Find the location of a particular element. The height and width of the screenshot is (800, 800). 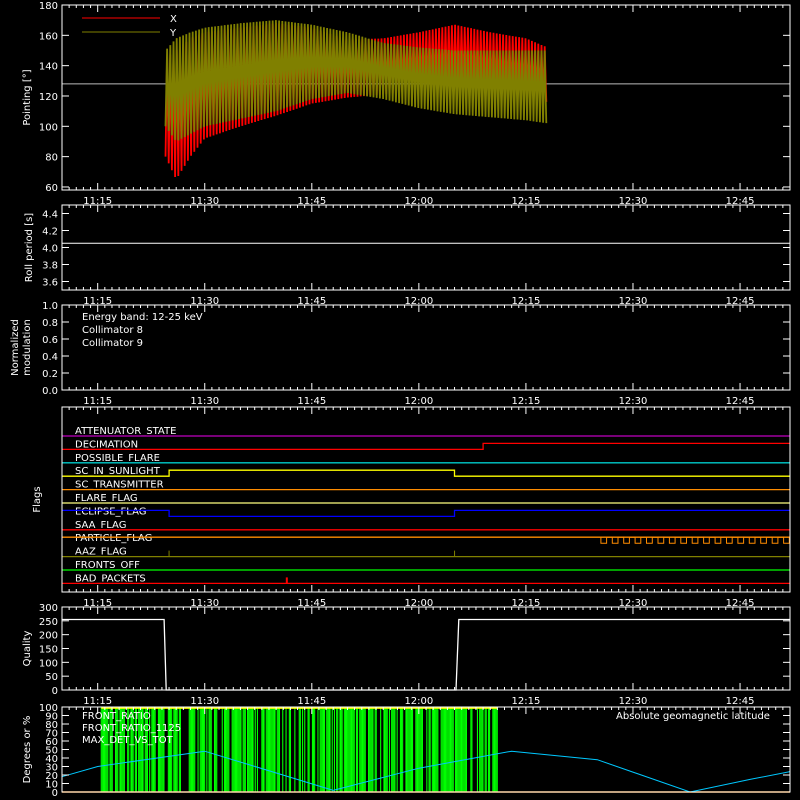

y-tick-label: 50 is located at coordinates (51, 677).